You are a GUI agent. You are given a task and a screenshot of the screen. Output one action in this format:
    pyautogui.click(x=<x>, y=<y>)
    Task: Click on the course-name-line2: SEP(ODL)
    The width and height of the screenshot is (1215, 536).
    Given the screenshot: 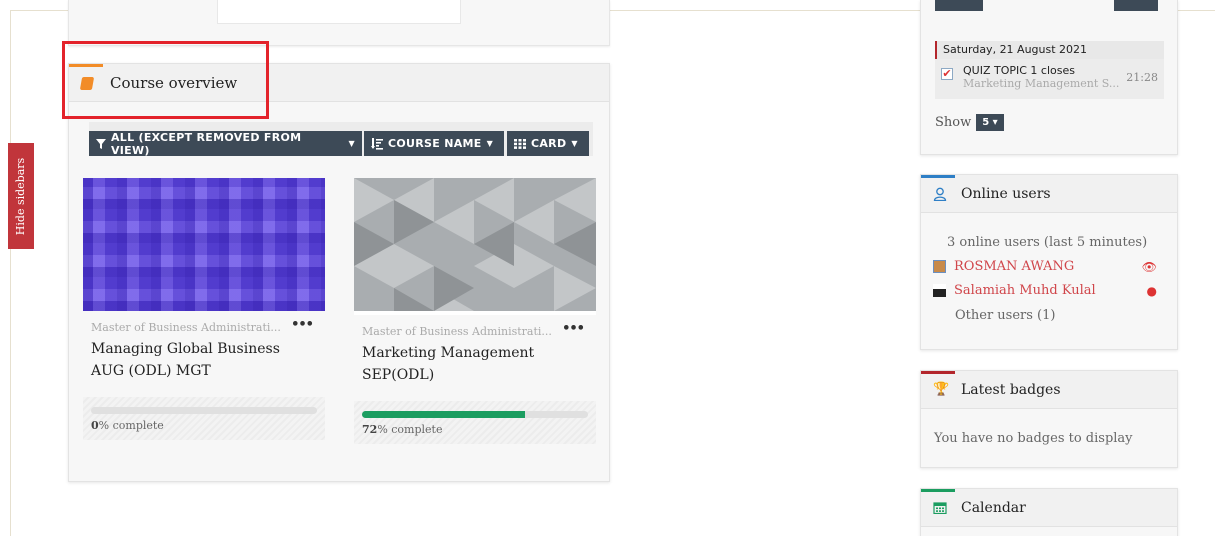 What is the action you would take?
    pyautogui.click(x=475, y=375)
    